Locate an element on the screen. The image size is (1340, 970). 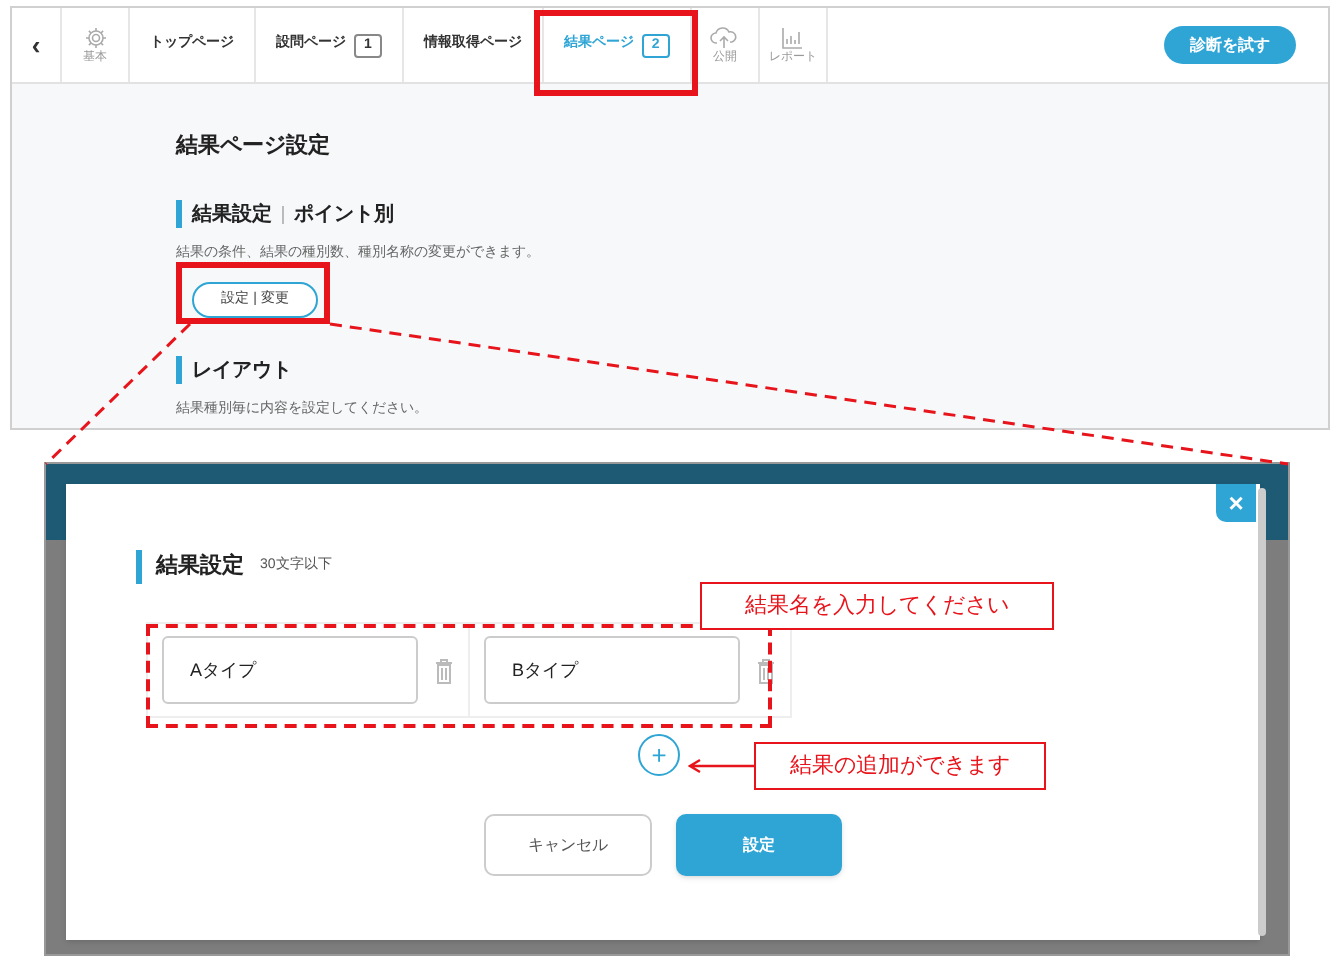
back-button: ‹ is located at coordinates (37, 45).